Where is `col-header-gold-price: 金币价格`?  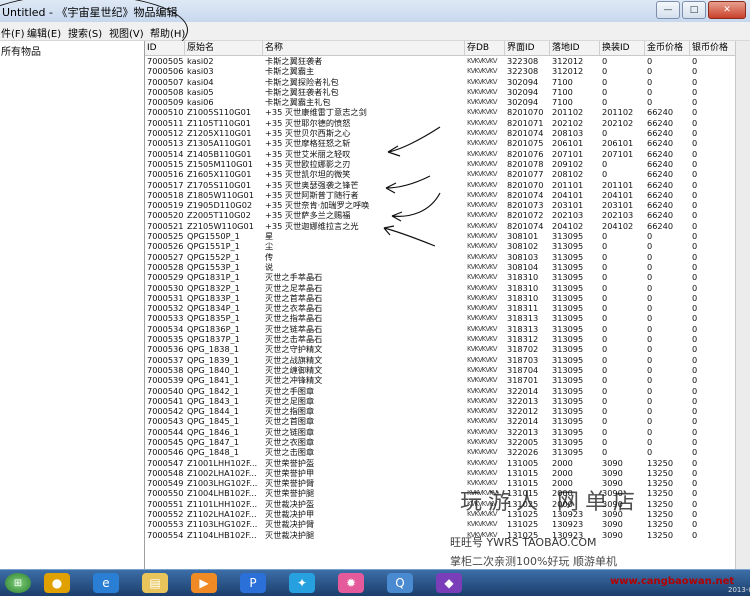 col-header-gold-price: 金币价格 is located at coordinates (667, 48).